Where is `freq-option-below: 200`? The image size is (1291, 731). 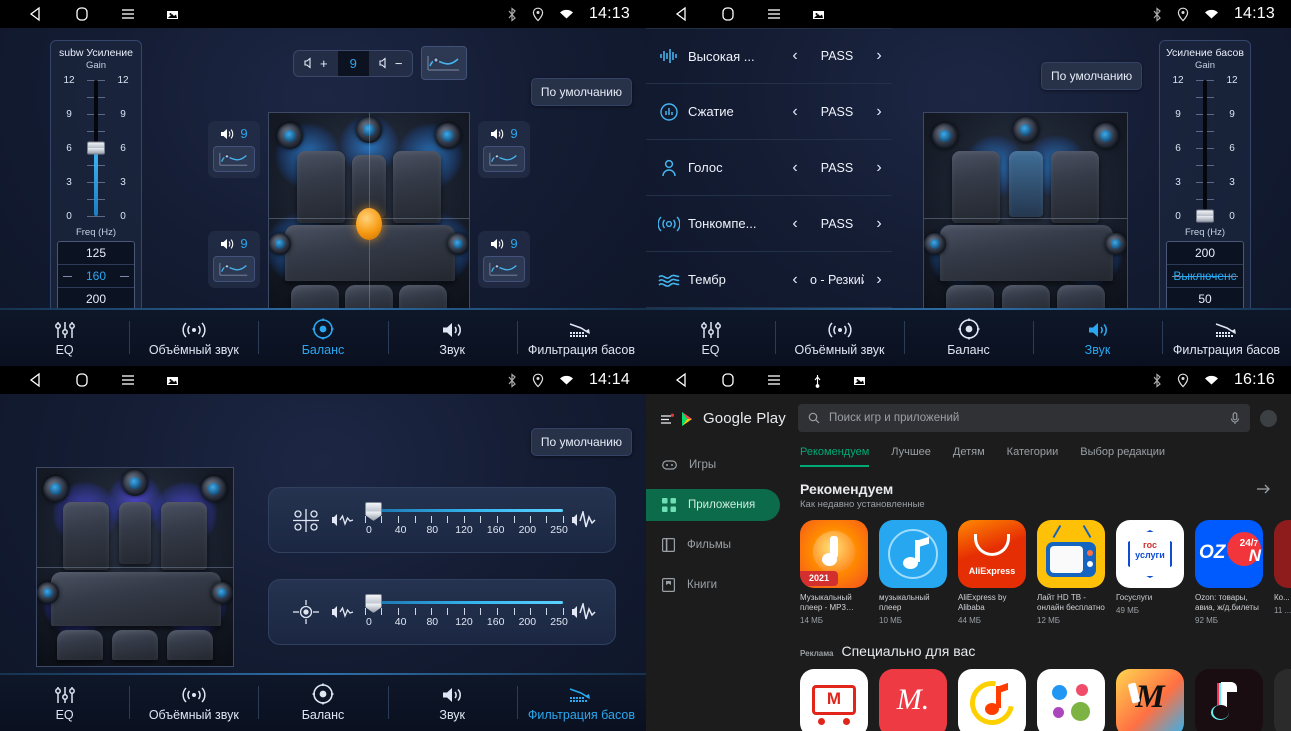
freq-option-below: 200 is located at coordinates (96, 299).